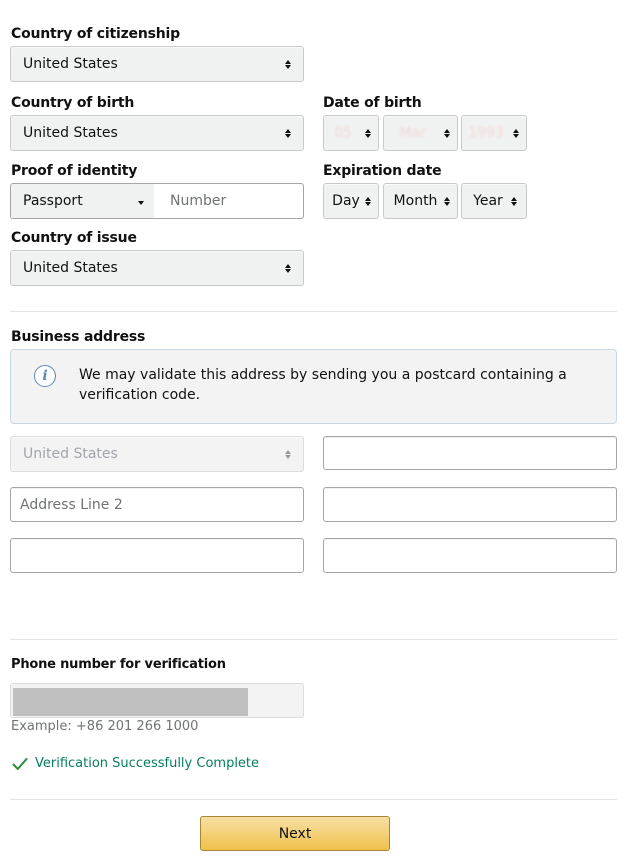 Image resolution: width=636 pixels, height=862 pixels. I want to click on id-type-select: Passport, so click(82, 201).